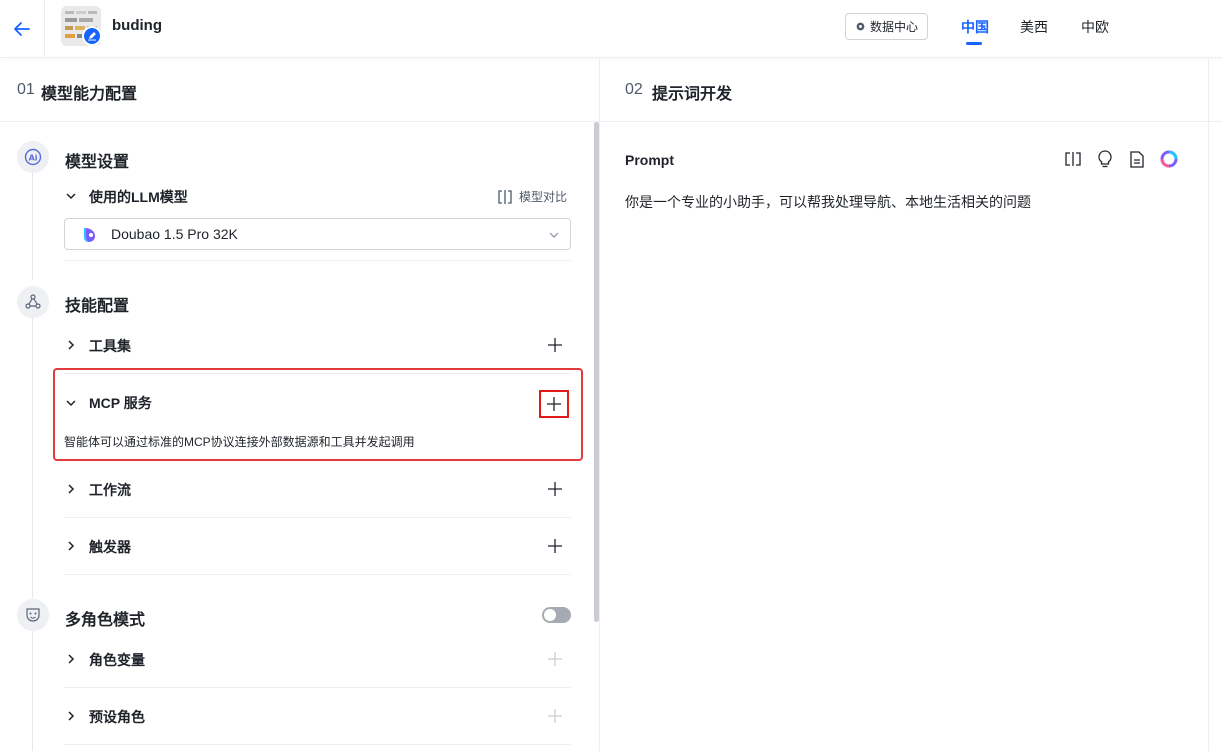 This screenshot has height=751, width=1222. Describe the element at coordinates (1121, 159) in the screenshot. I see `prompt-toolbar` at that location.